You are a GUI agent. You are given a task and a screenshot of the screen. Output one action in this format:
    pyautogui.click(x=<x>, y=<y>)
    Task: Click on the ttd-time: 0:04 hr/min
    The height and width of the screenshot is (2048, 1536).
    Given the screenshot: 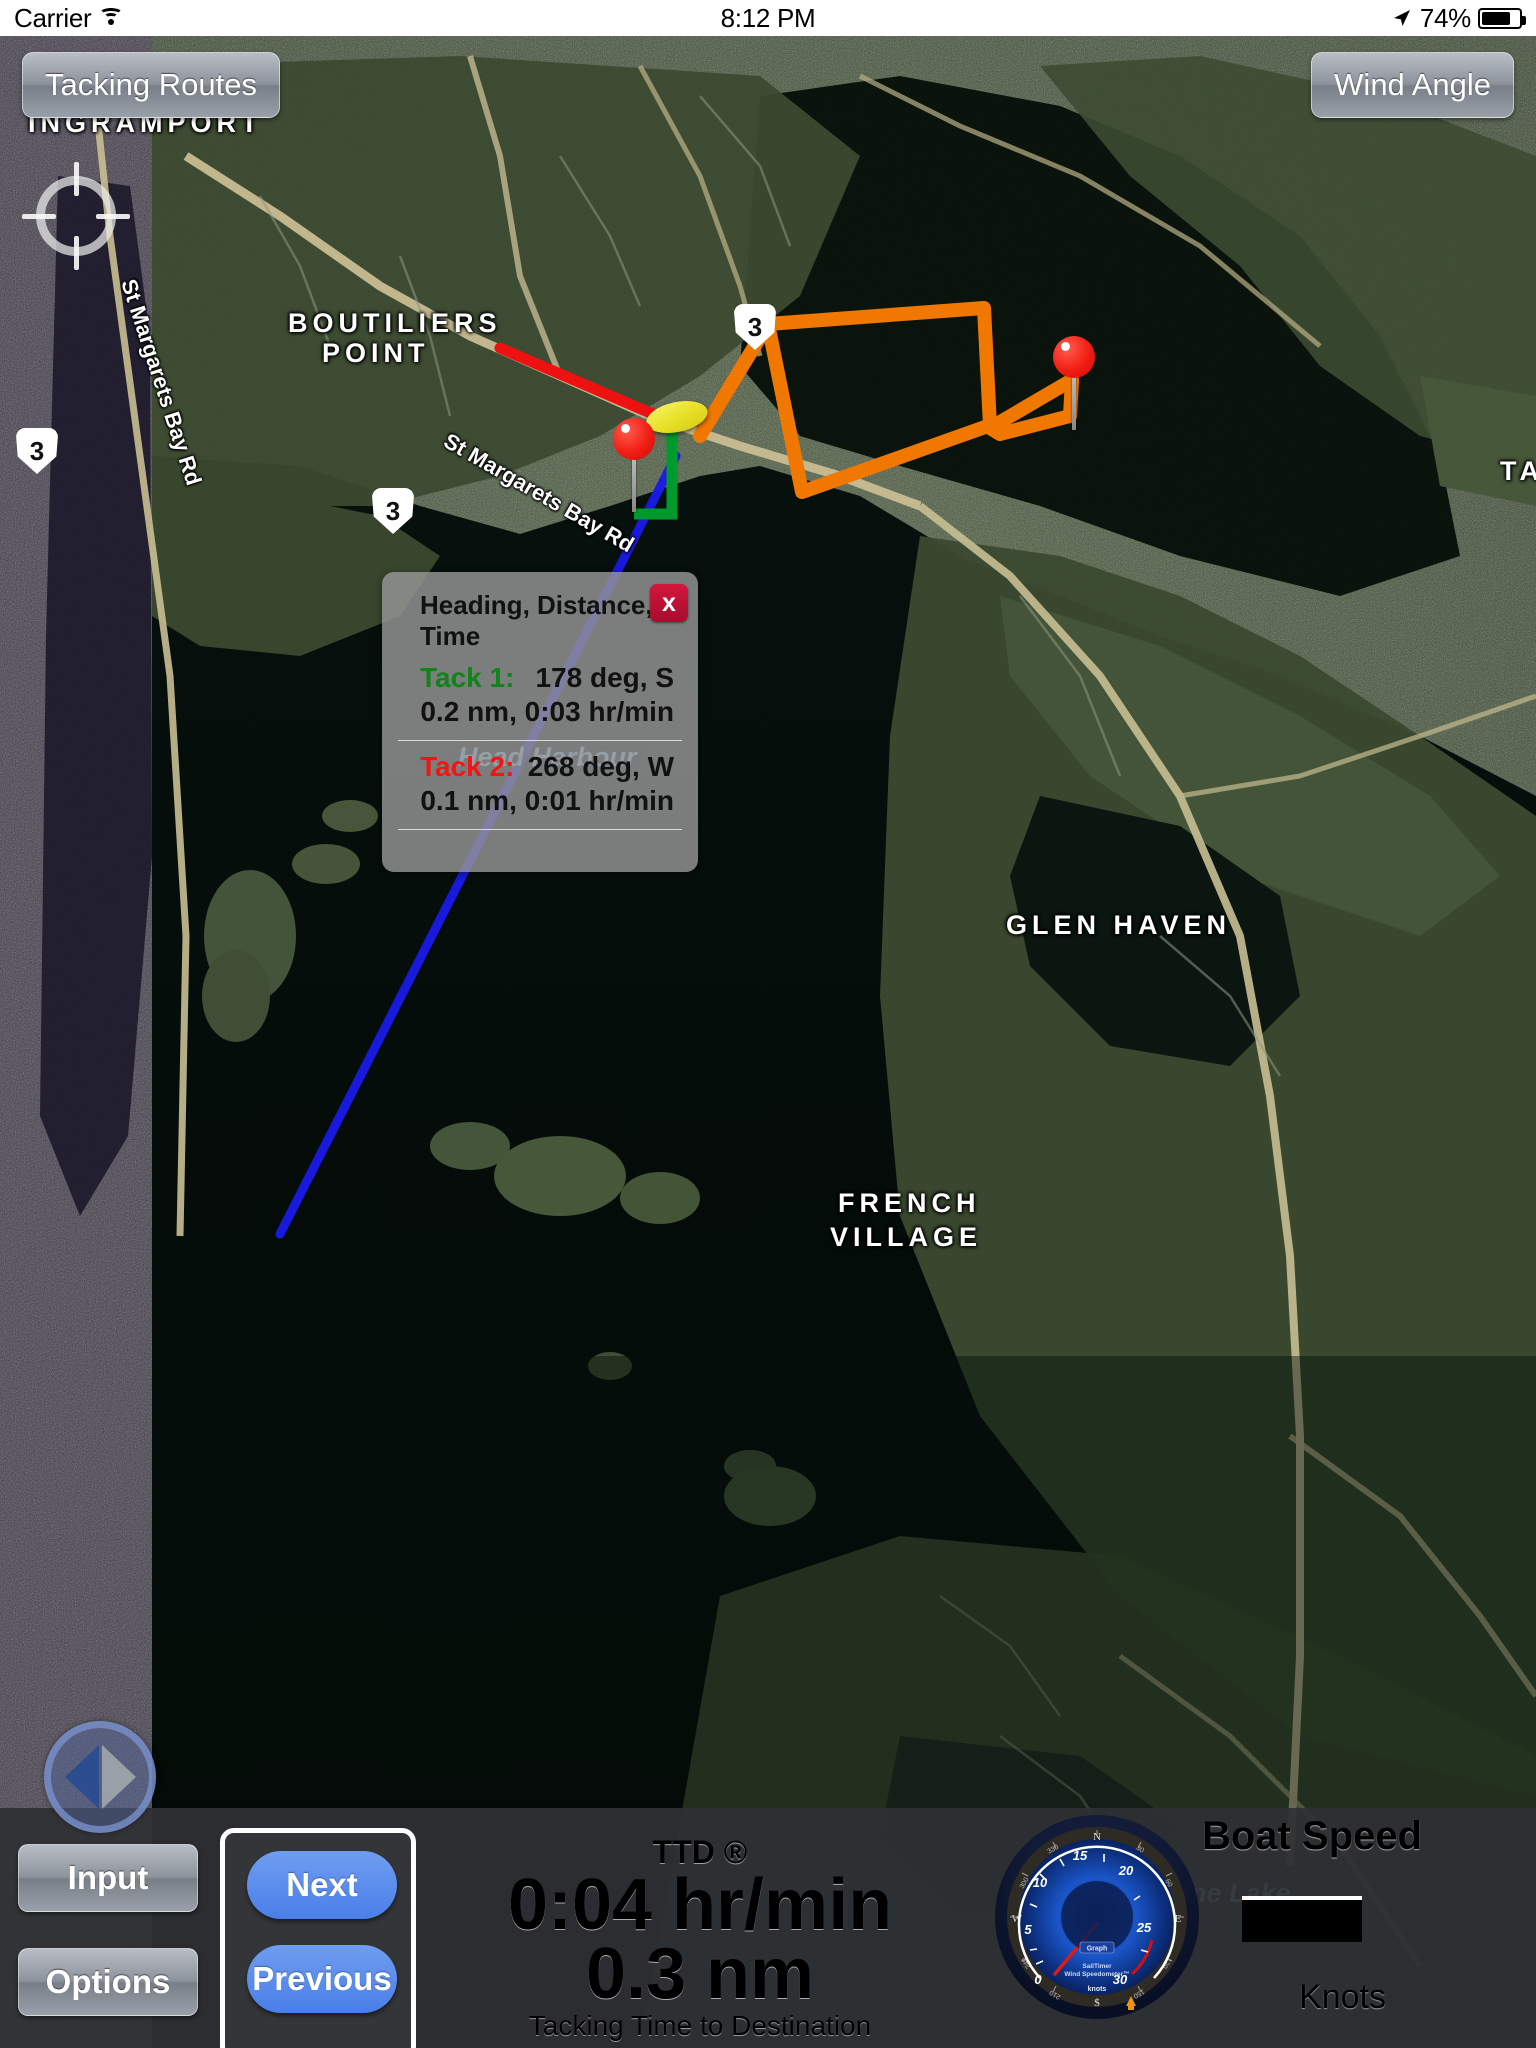 What is the action you would take?
    pyautogui.click(x=700, y=1905)
    